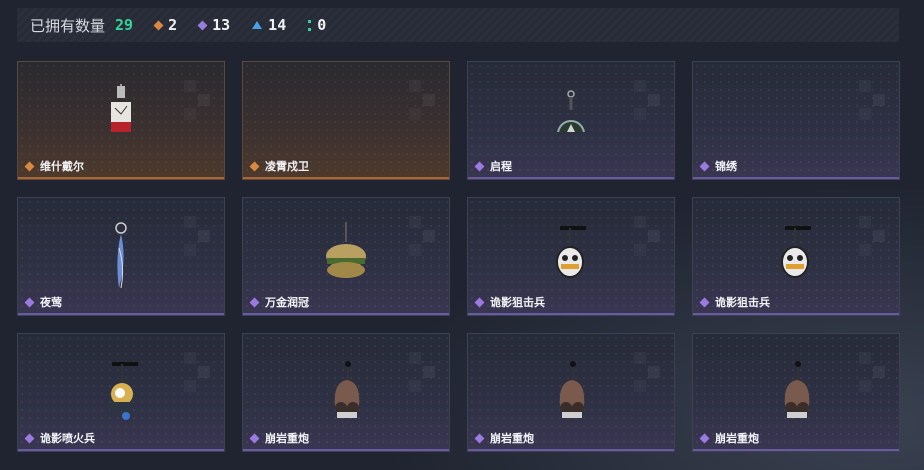 This screenshot has width=924, height=470. I want to click on charm-name-row: 万金润冠, so click(279, 302).